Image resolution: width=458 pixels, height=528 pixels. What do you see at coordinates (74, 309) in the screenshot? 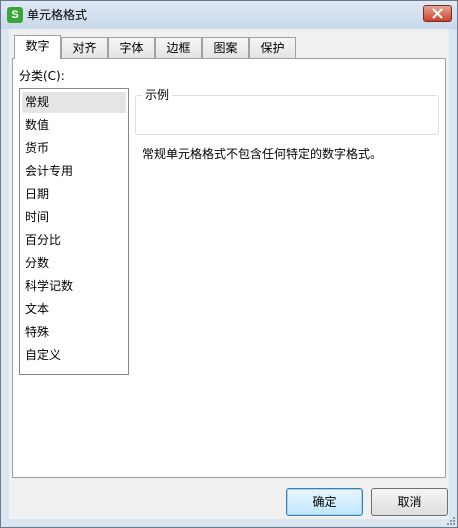
I see `category-item-text: 文本` at bounding box center [74, 309].